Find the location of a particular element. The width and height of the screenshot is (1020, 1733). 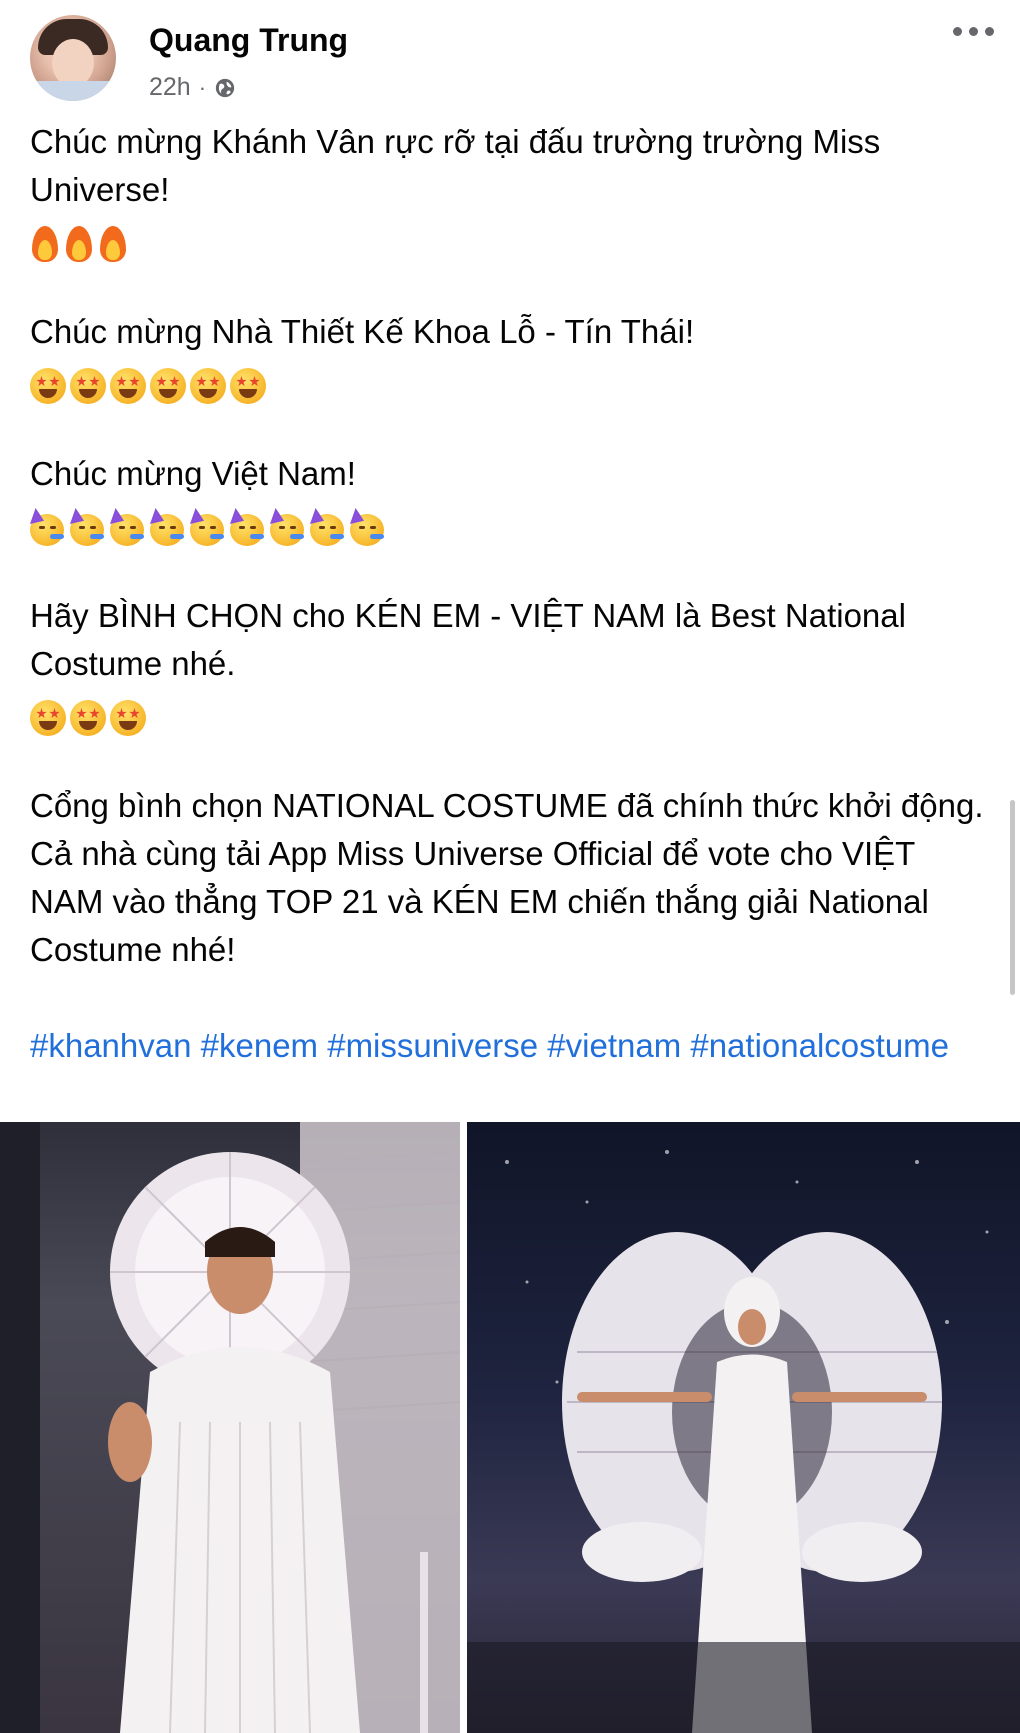

avatar-face is located at coordinates (73, 63).